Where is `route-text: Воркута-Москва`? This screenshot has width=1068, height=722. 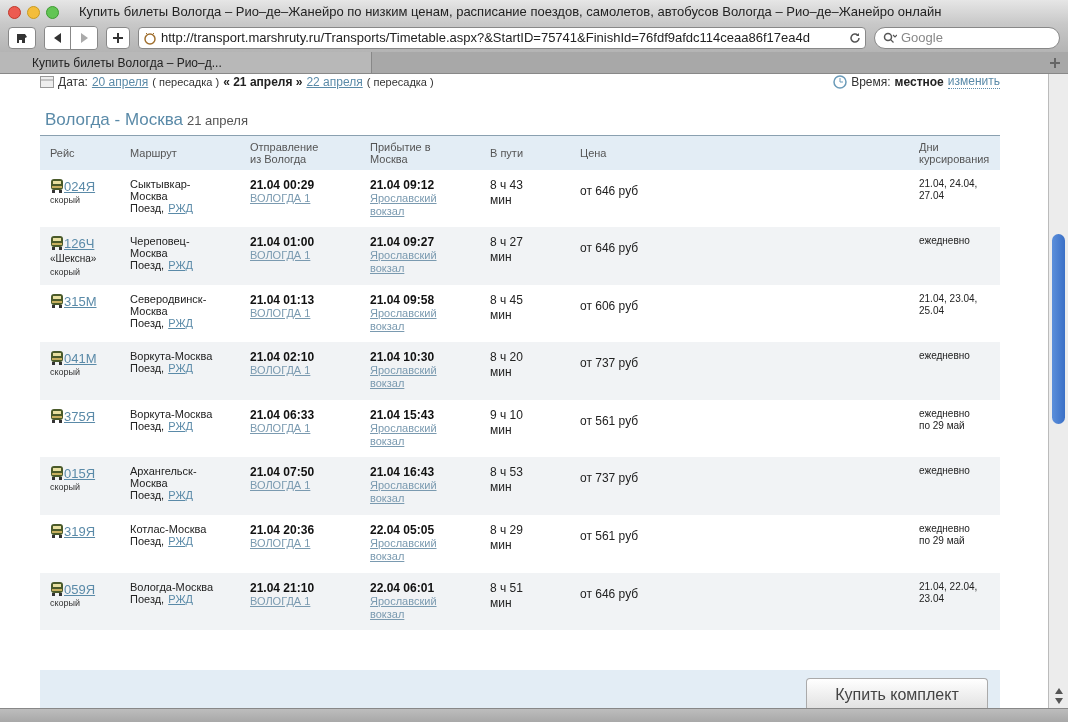
route-text: Воркута-Москва is located at coordinates (172, 413).